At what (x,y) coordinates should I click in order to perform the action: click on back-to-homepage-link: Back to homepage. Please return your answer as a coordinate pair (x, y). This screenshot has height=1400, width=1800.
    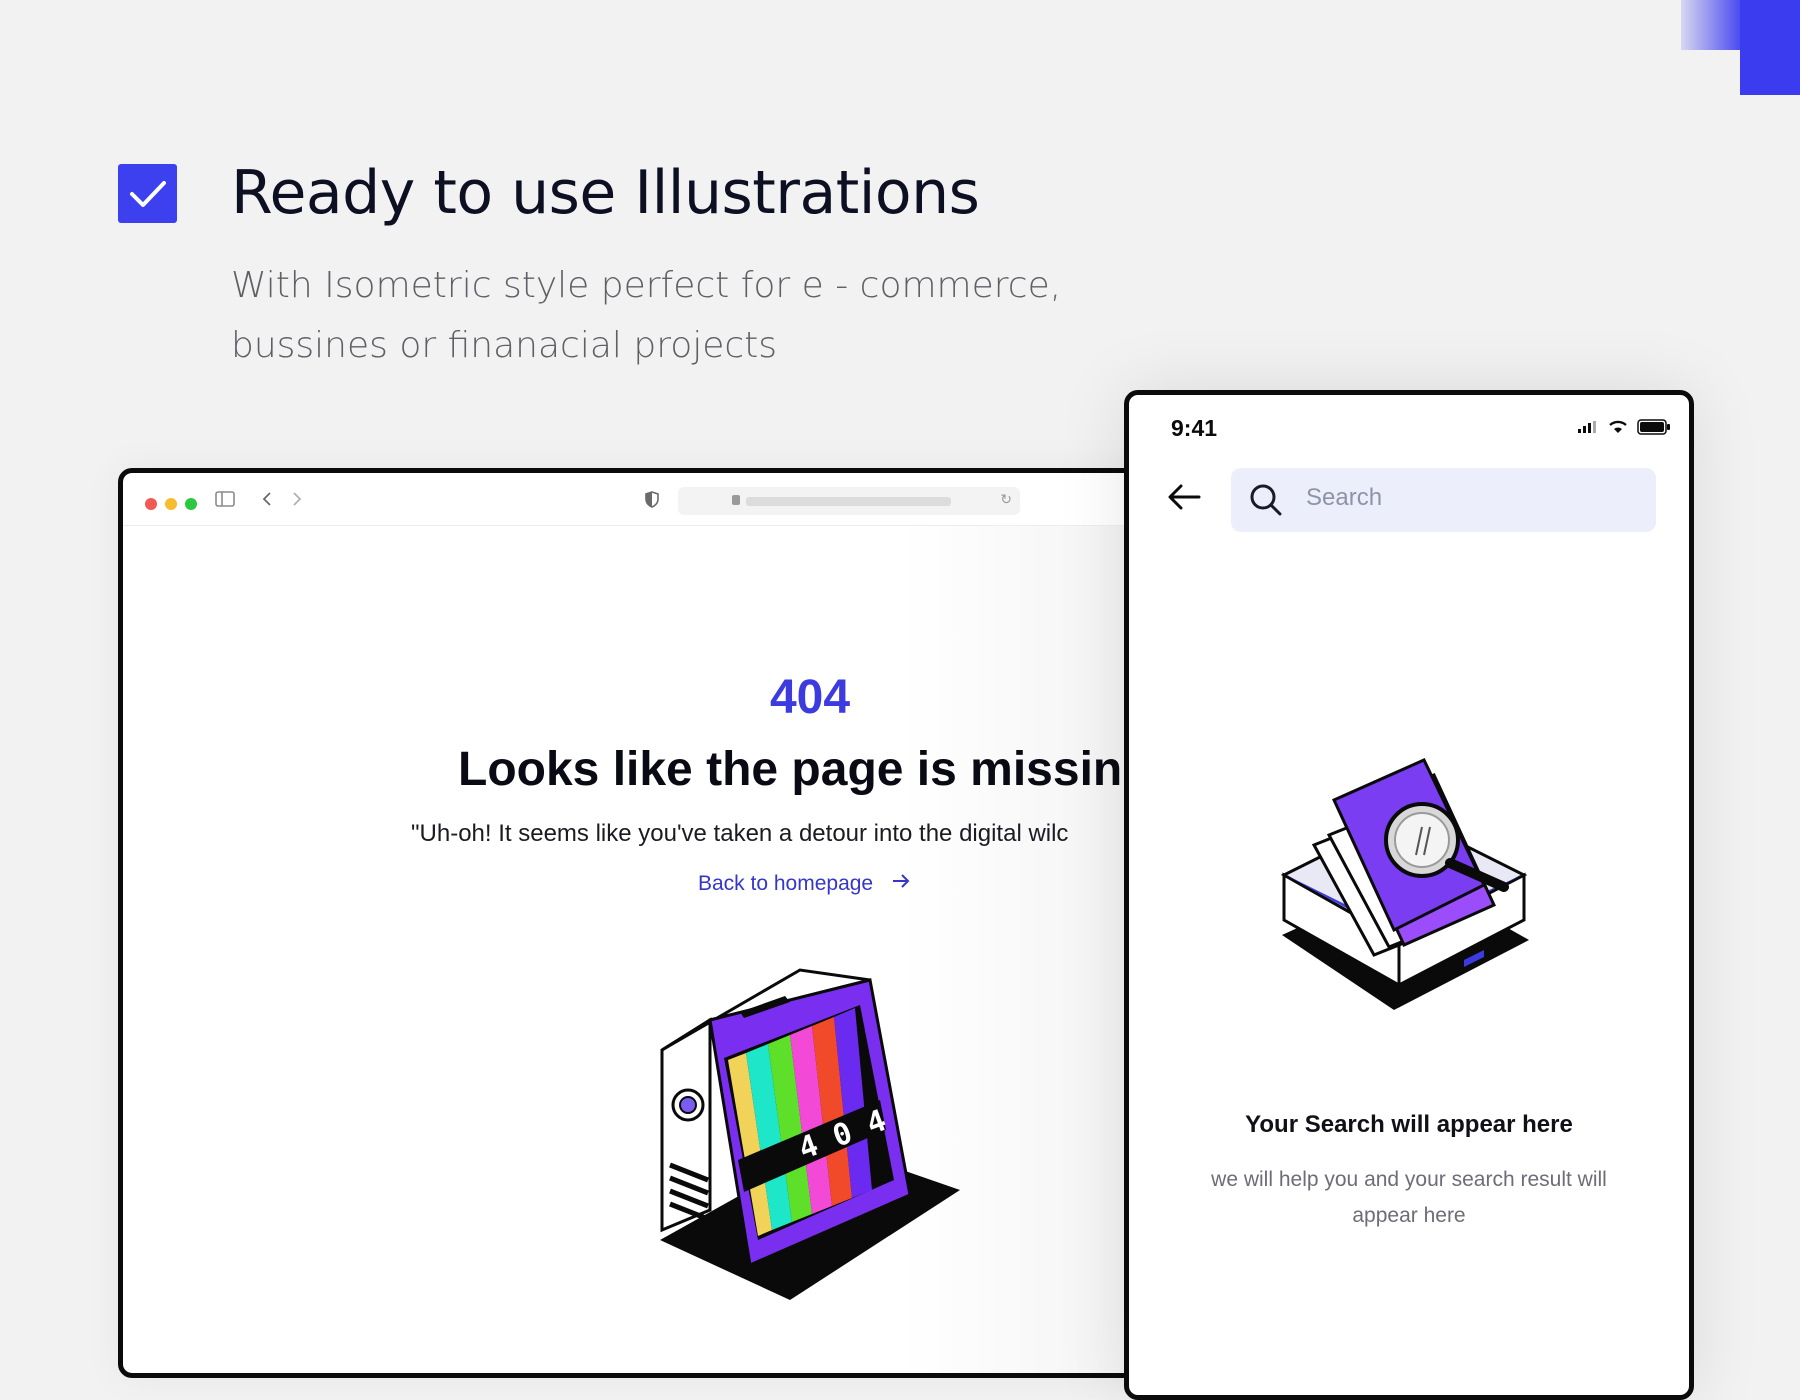
    Looking at the image, I should click on (804, 884).